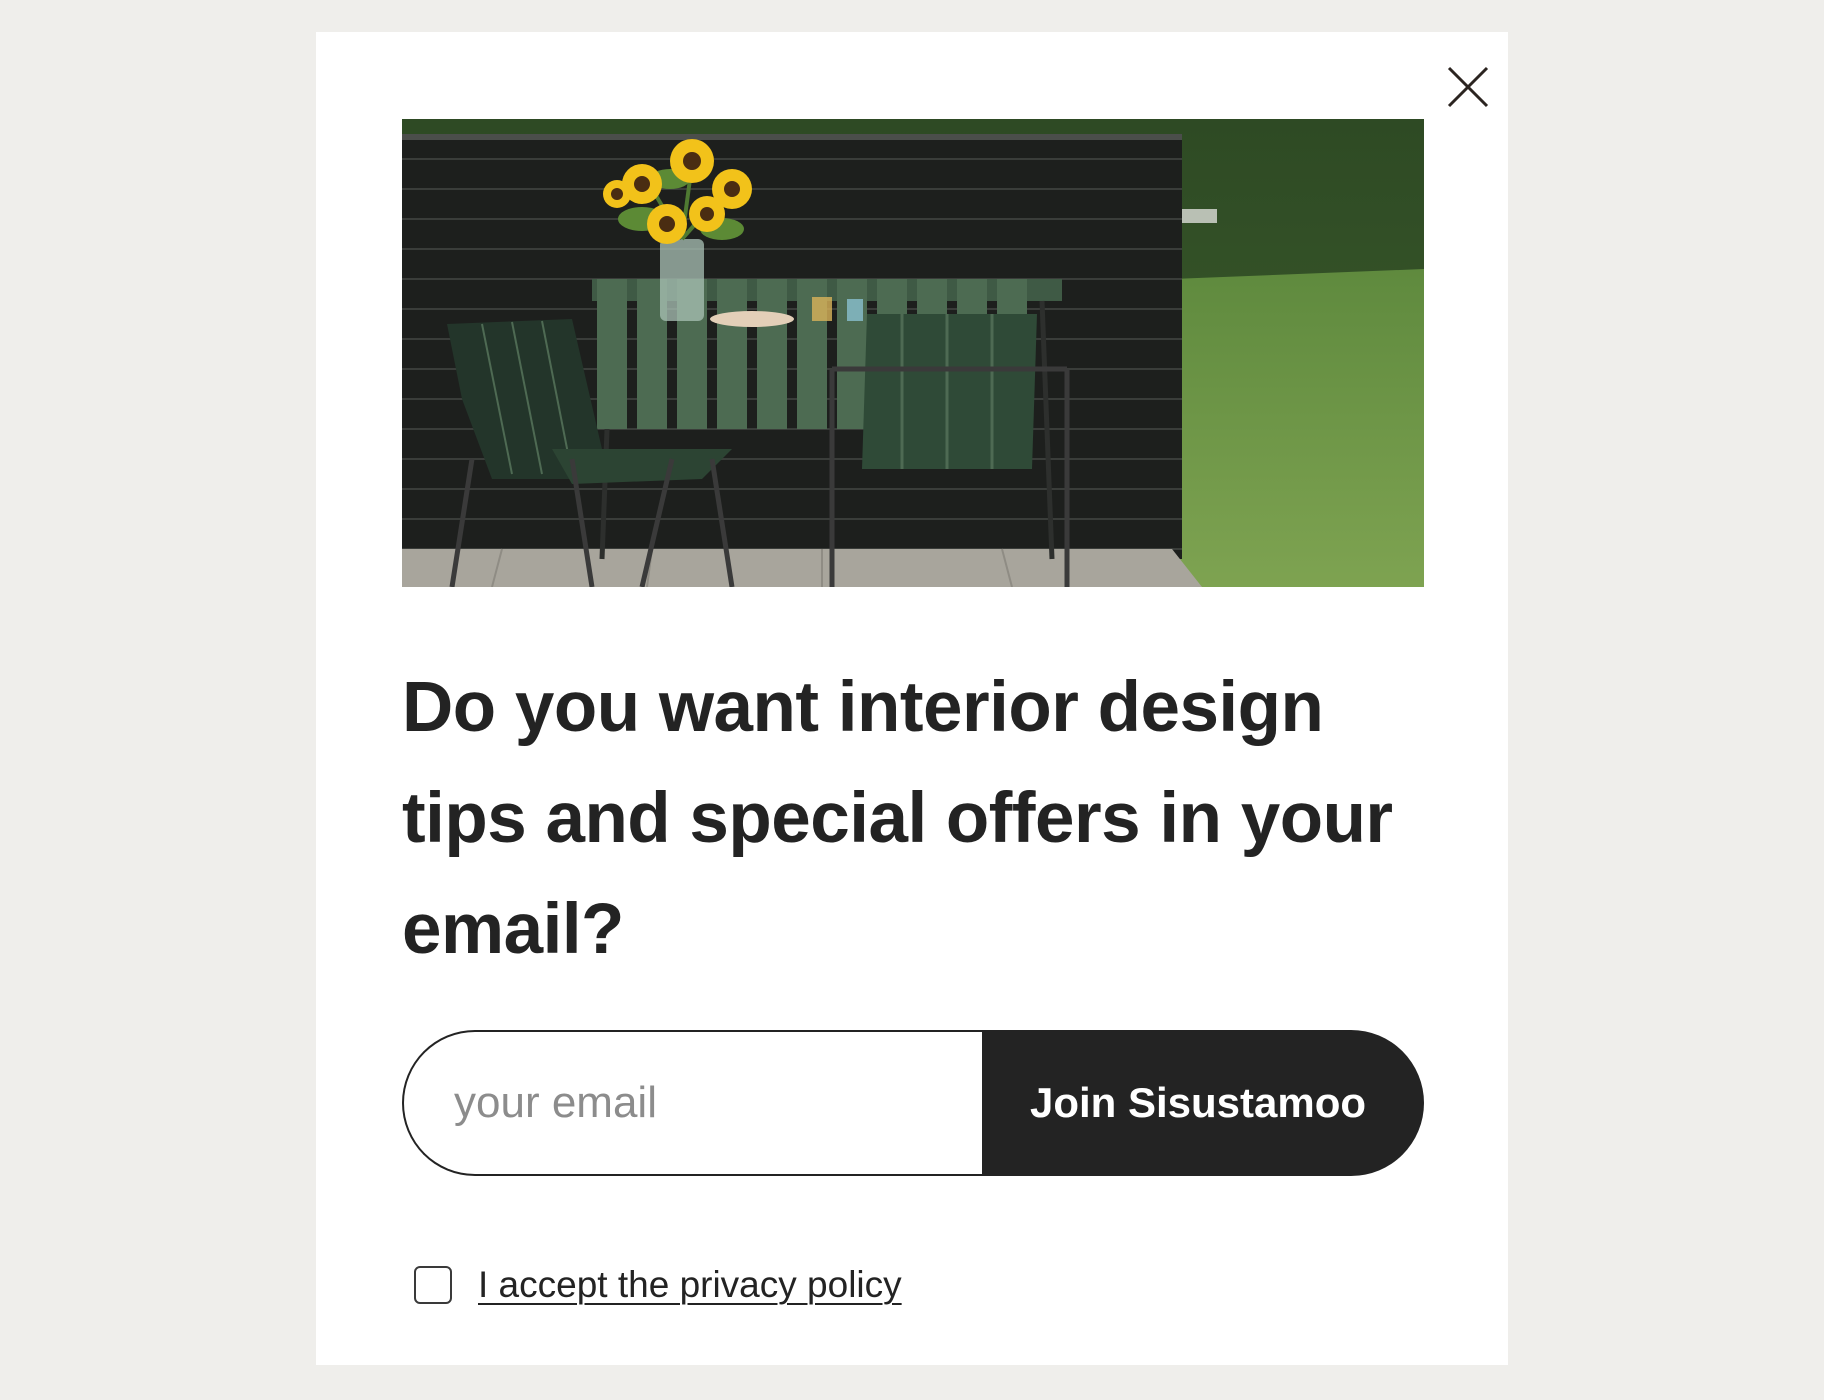  What do you see at coordinates (1203, 1103) in the screenshot?
I see `join-button: Join Sisustamoo` at bounding box center [1203, 1103].